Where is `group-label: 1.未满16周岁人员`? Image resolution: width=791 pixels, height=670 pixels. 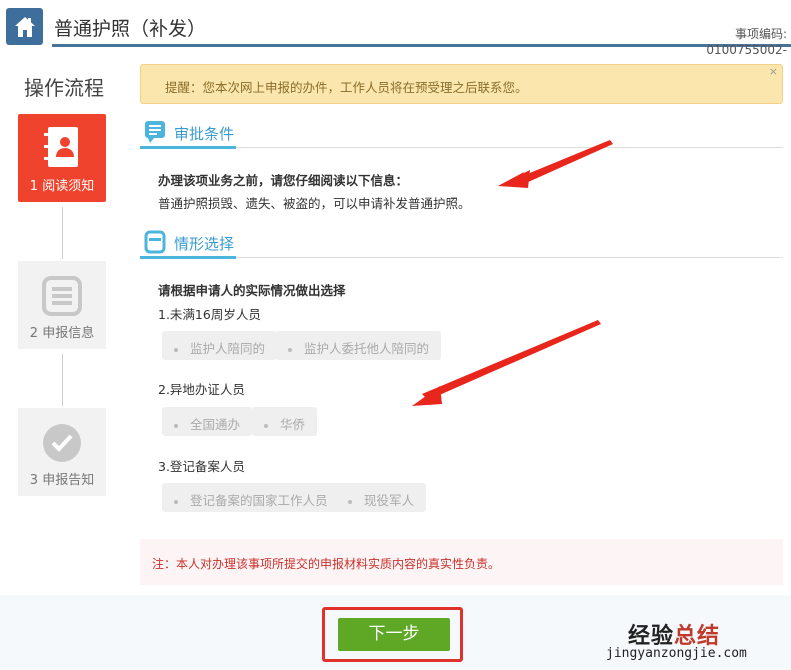 group-label: 1.未满16周岁人员 is located at coordinates (209, 314).